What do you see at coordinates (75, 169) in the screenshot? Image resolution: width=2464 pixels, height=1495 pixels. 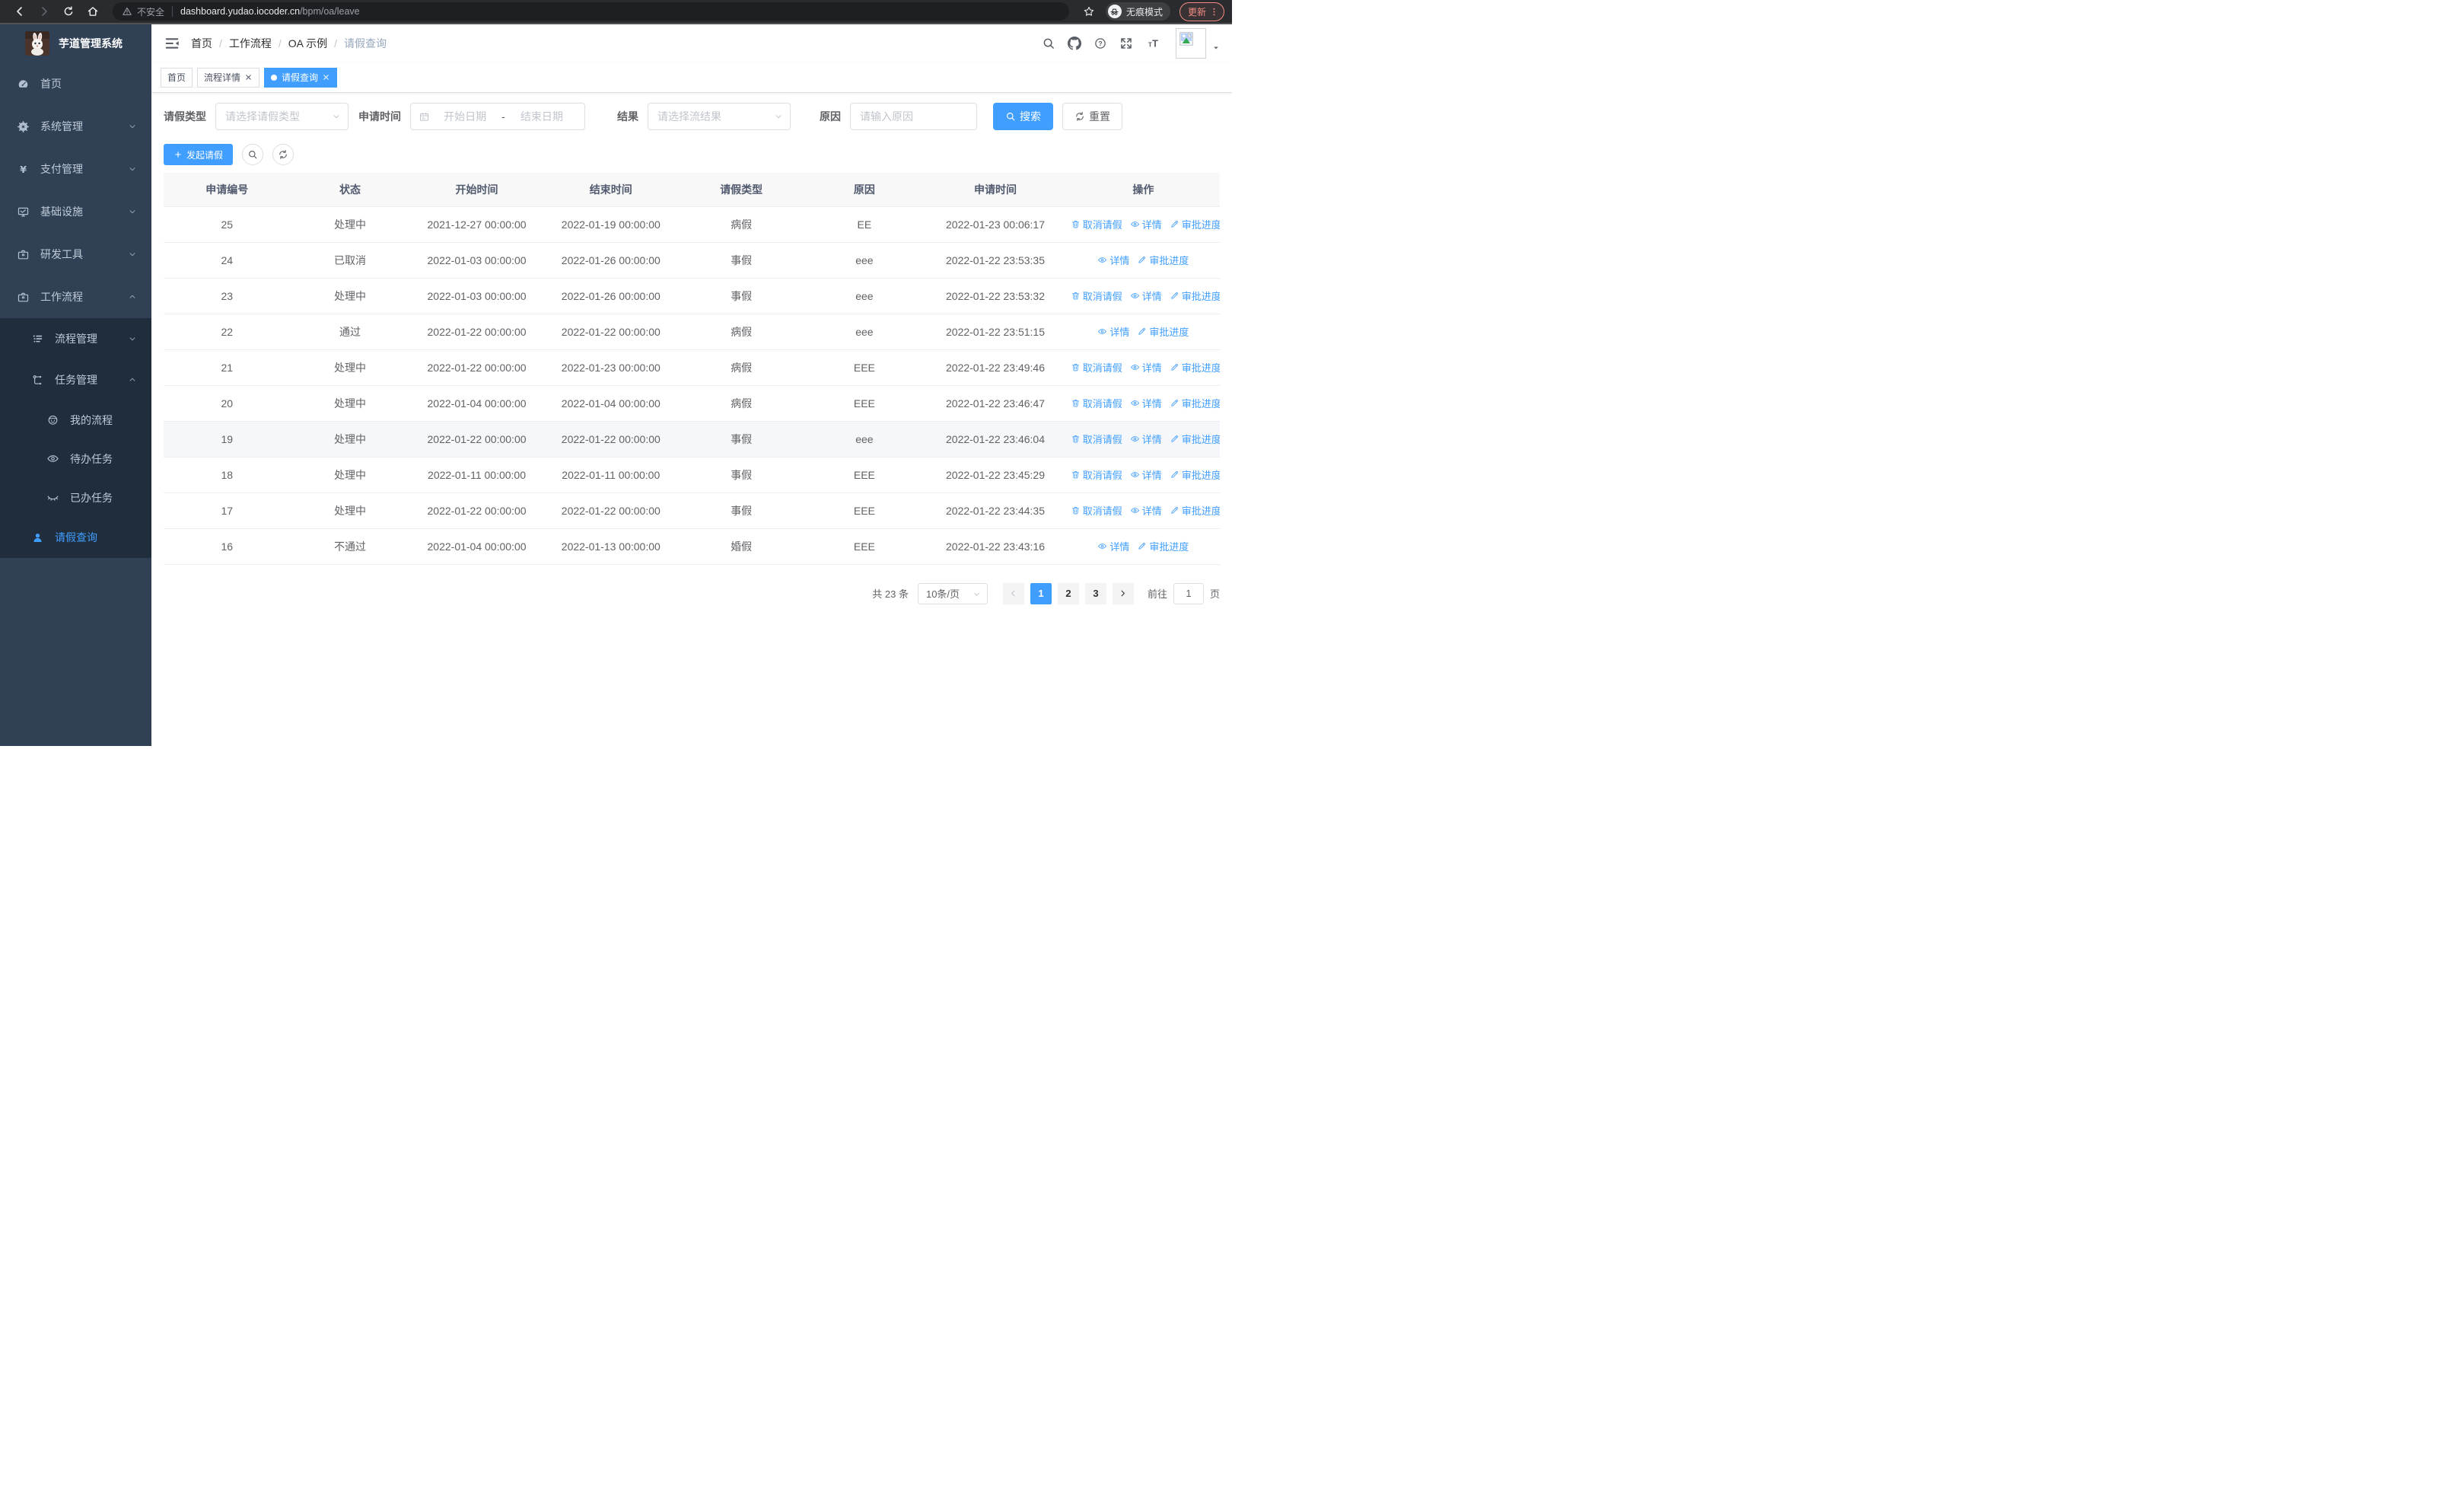 I see `sidebar-item-payment: 支付管理` at bounding box center [75, 169].